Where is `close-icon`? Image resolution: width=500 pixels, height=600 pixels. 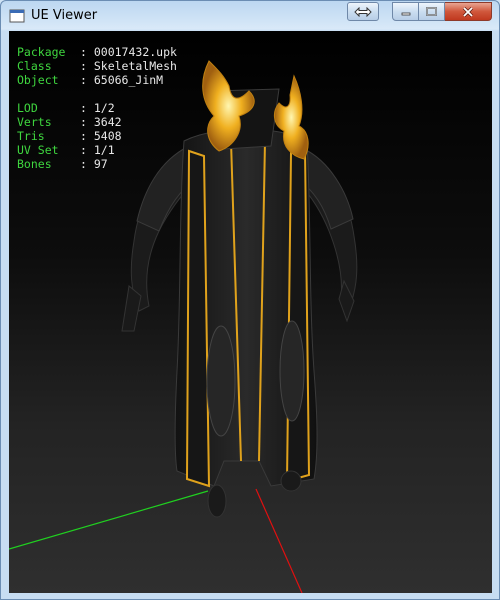
close-icon is located at coordinates (468, 11).